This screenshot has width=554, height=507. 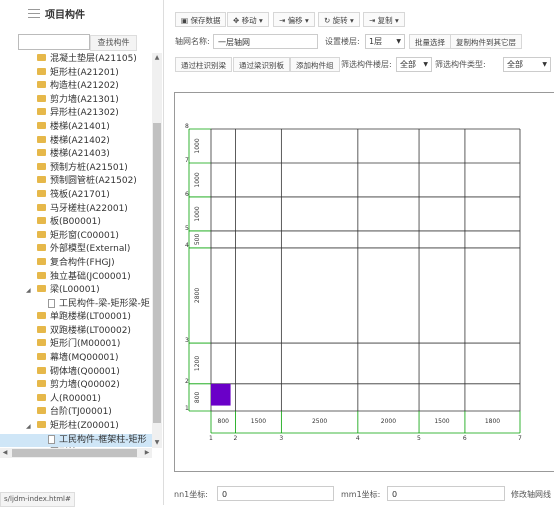 What do you see at coordinates (197, 179) in the screenshot?
I see `spacing-label: 1000` at bounding box center [197, 179].